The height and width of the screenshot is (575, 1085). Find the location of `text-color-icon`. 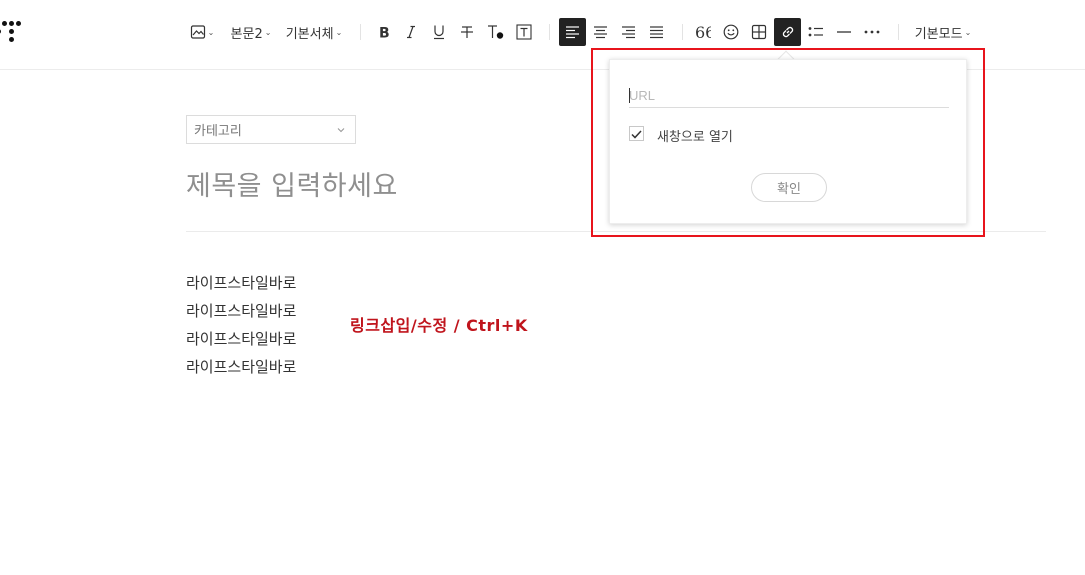

text-color-icon is located at coordinates (496, 32).